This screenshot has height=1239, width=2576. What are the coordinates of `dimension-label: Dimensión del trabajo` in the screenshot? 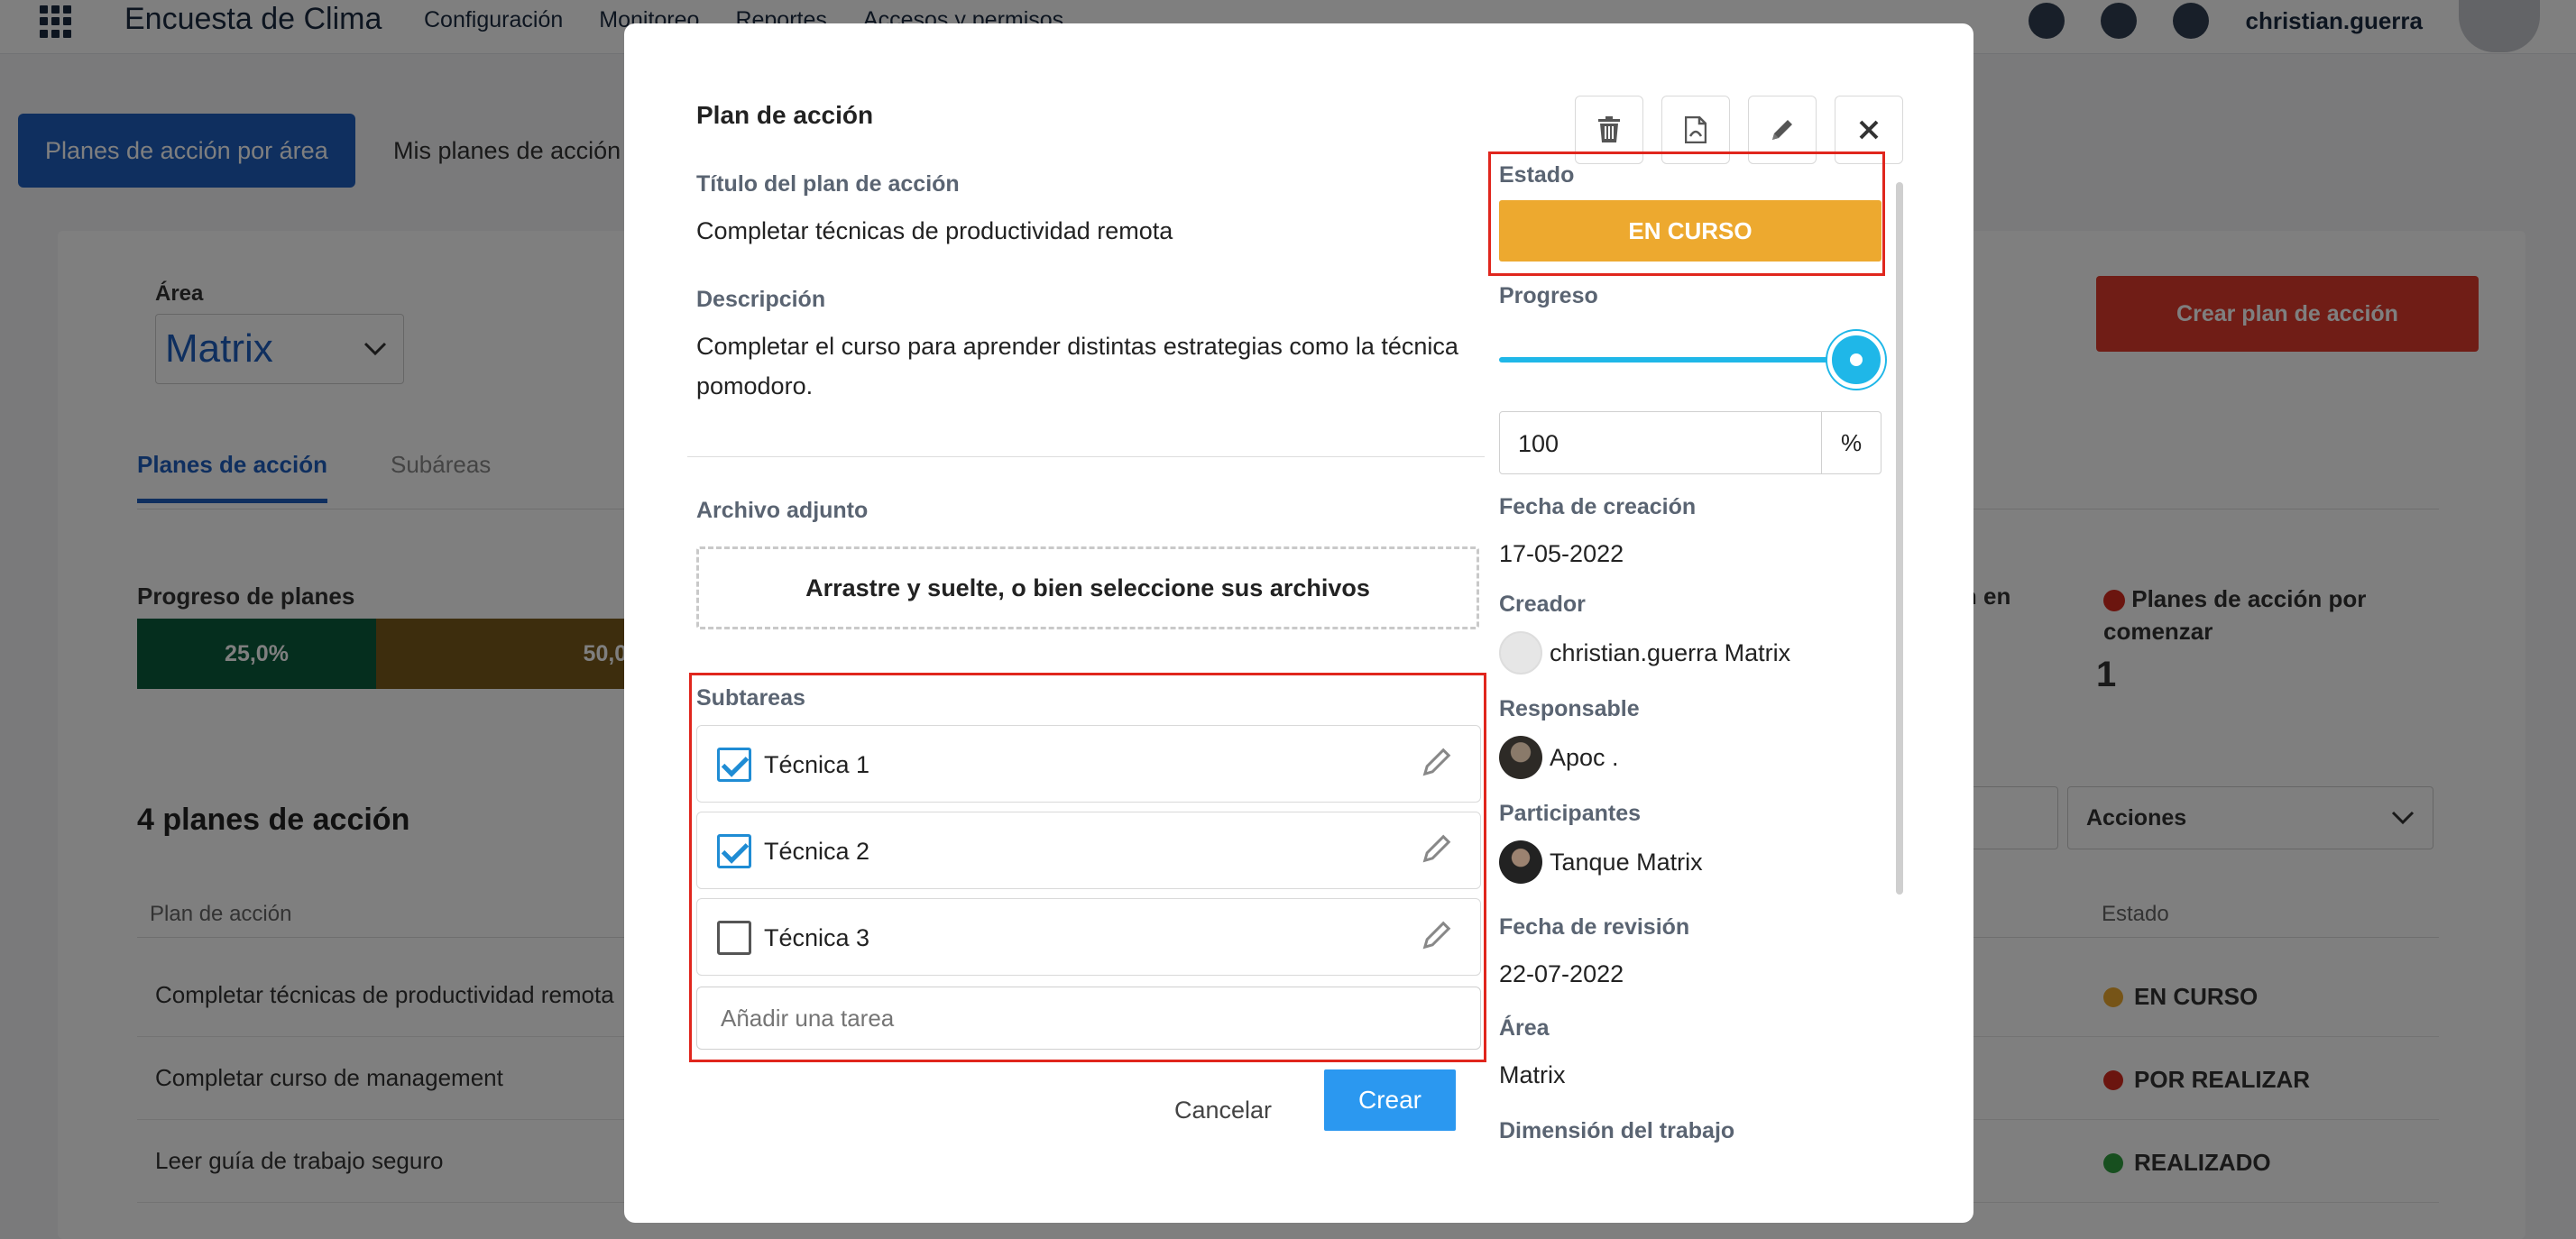 It's located at (1617, 1130).